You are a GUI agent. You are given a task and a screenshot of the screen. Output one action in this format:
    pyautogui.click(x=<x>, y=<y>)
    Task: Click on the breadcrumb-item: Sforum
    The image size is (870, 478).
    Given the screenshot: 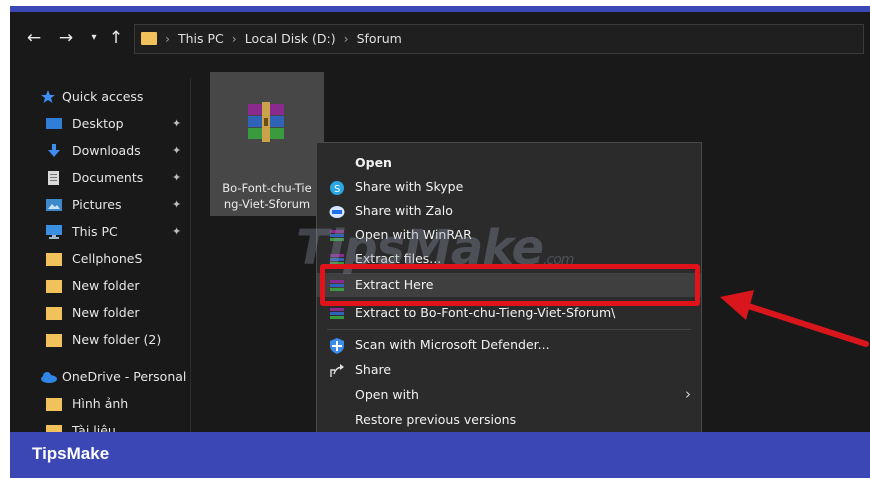 What is the action you would take?
    pyautogui.click(x=379, y=38)
    